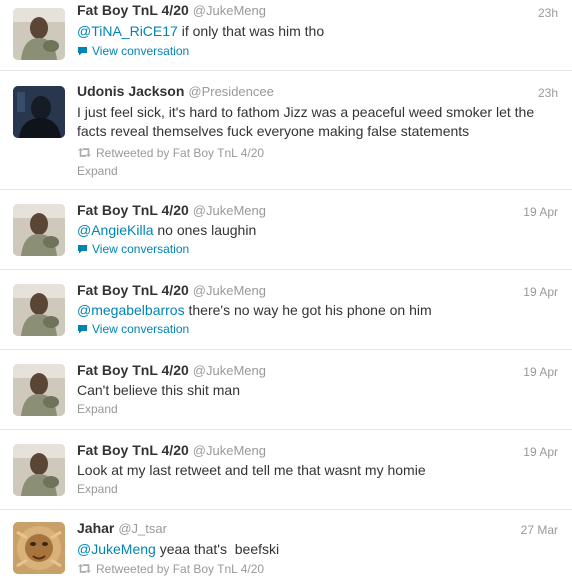 The height and width of the screenshot is (580, 572). Describe the element at coordinates (116, 549) in the screenshot. I see `mention-link: @JukeMeng` at that location.